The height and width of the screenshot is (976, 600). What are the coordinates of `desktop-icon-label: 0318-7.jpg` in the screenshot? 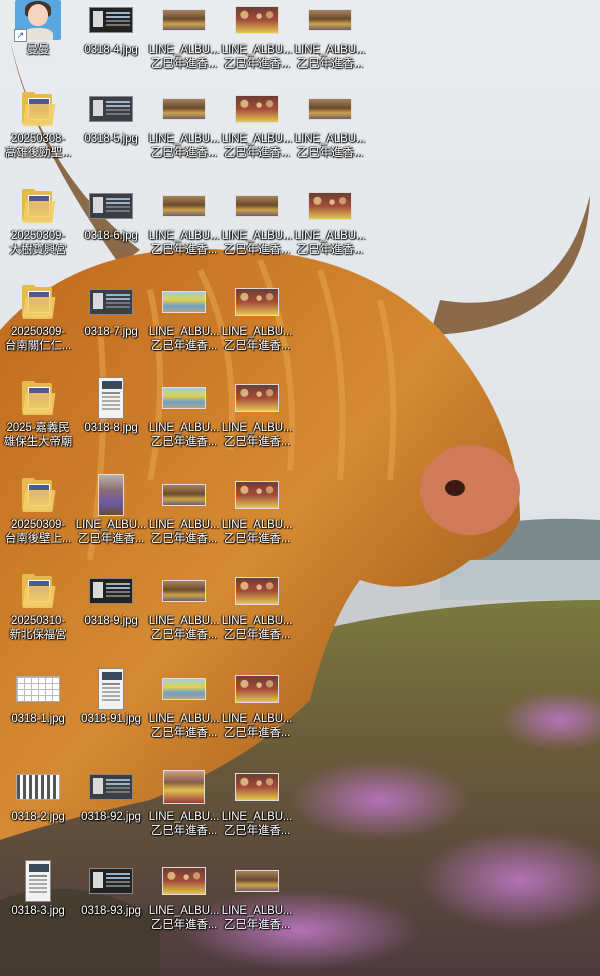 It's located at (111, 332).